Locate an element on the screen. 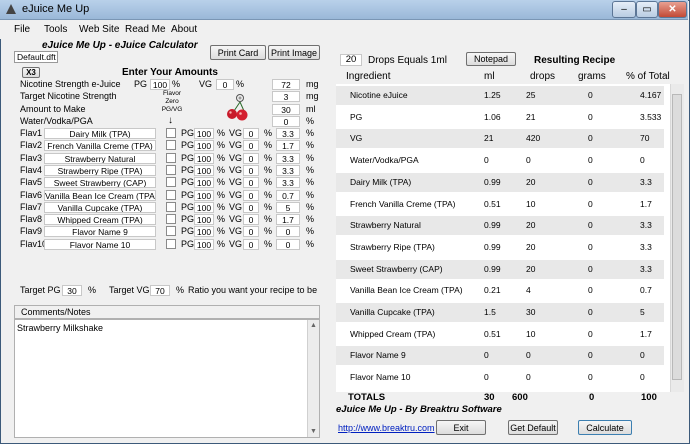 Image resolution: width=690 pixels, height=444 pixels. amounts-heading: Enter Your Amounts is located at coordinates (170, 72).